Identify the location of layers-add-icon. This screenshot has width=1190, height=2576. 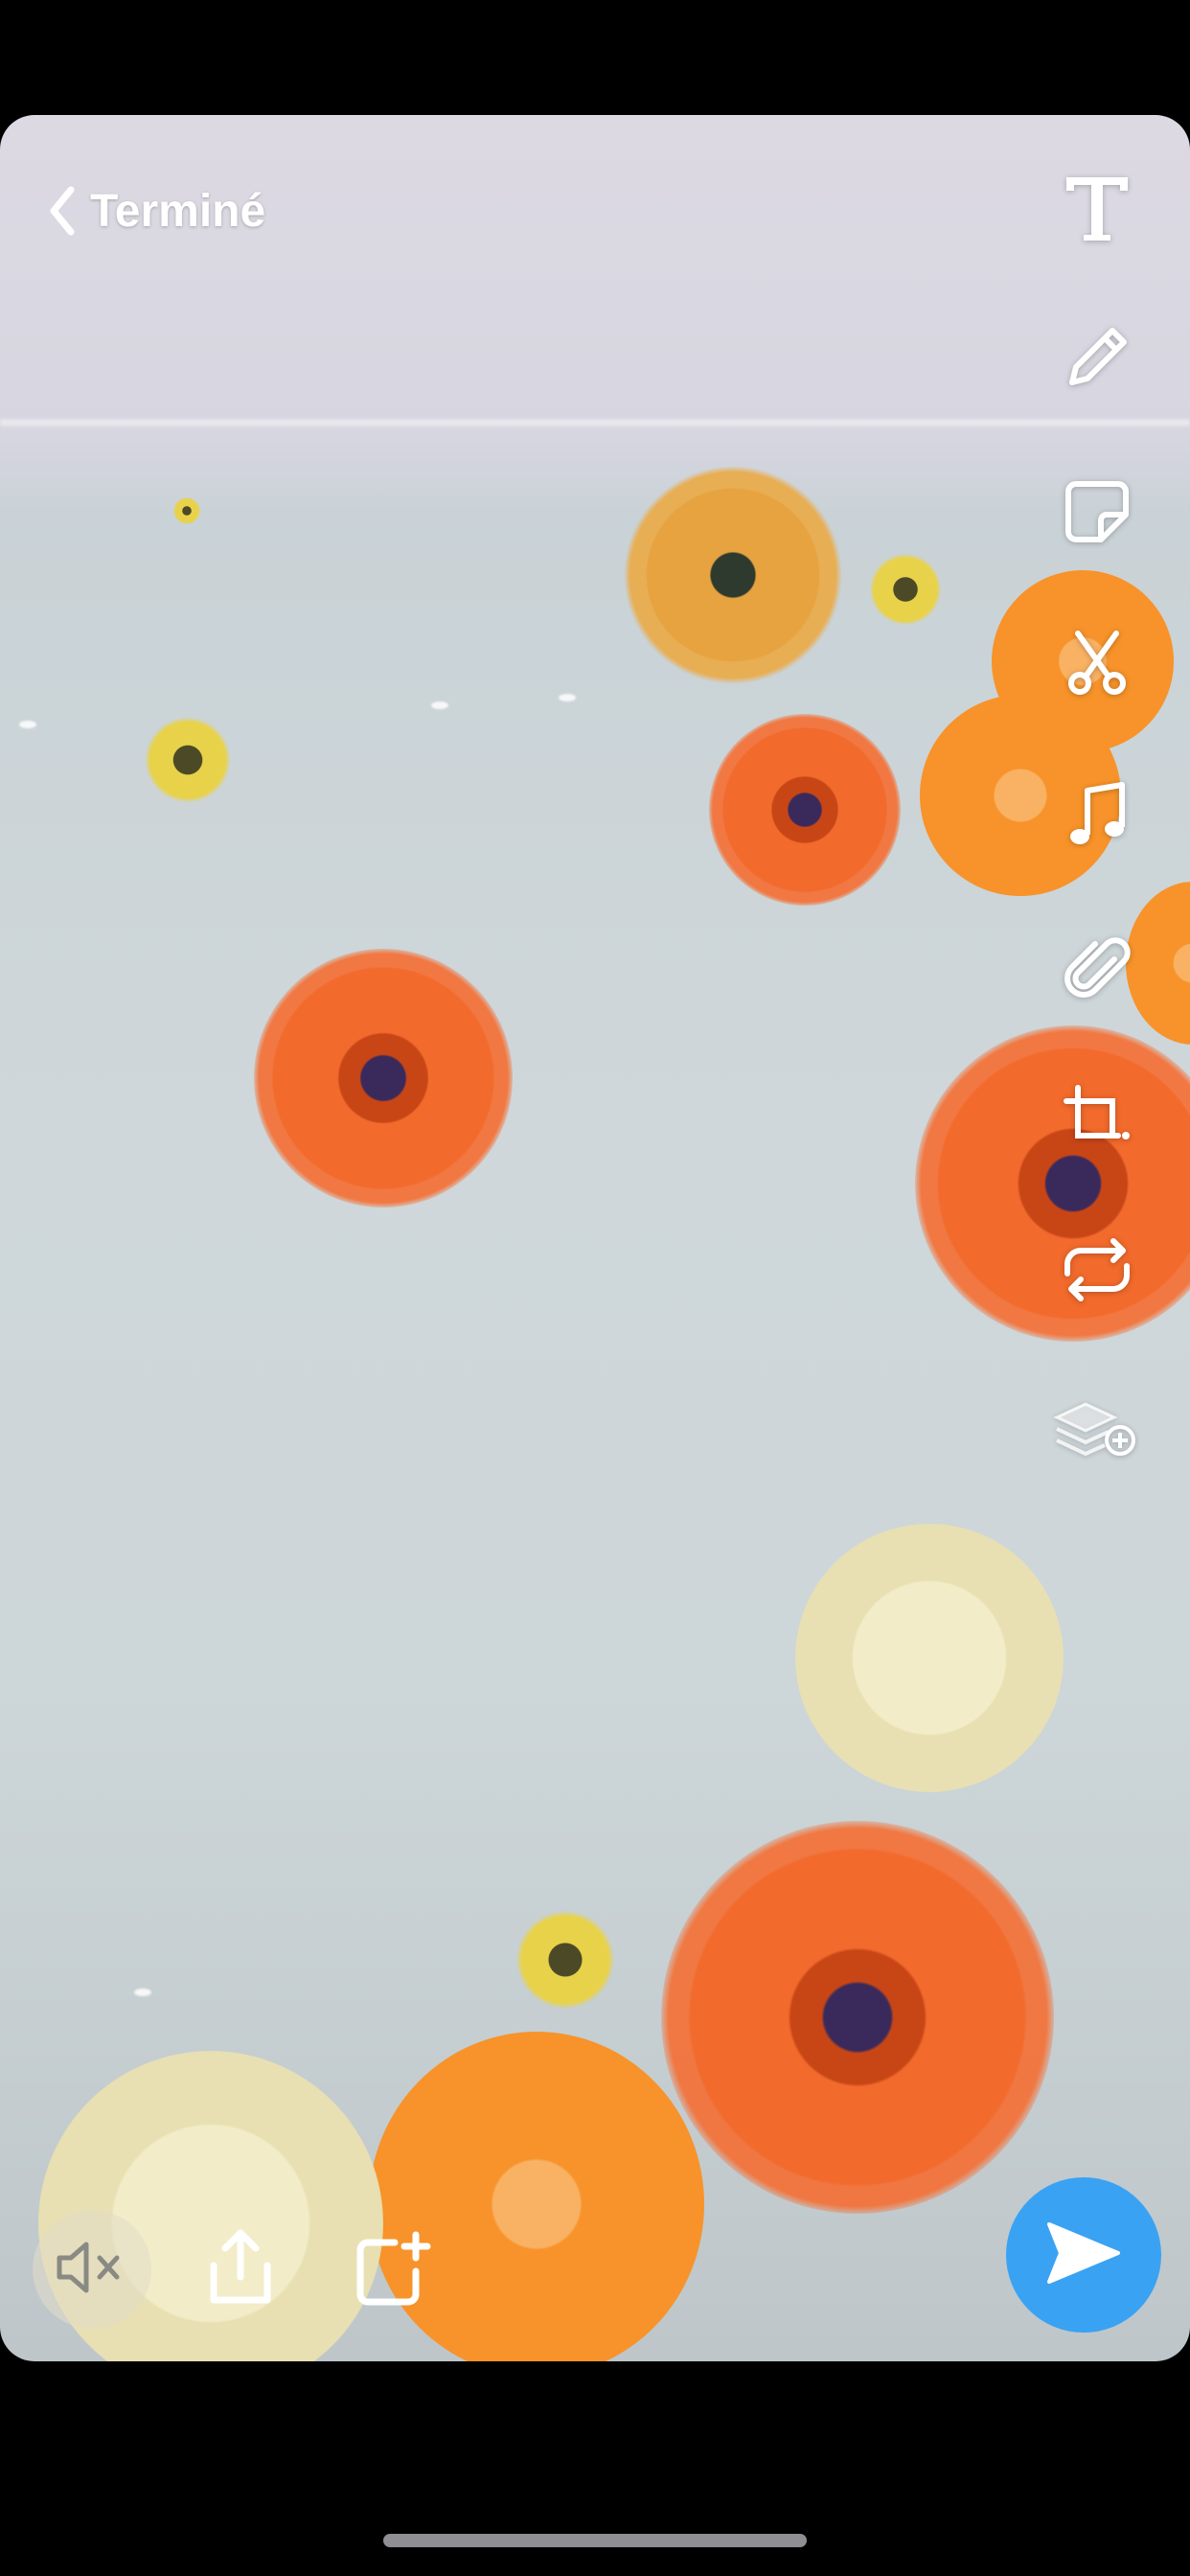
(1097, 1431).